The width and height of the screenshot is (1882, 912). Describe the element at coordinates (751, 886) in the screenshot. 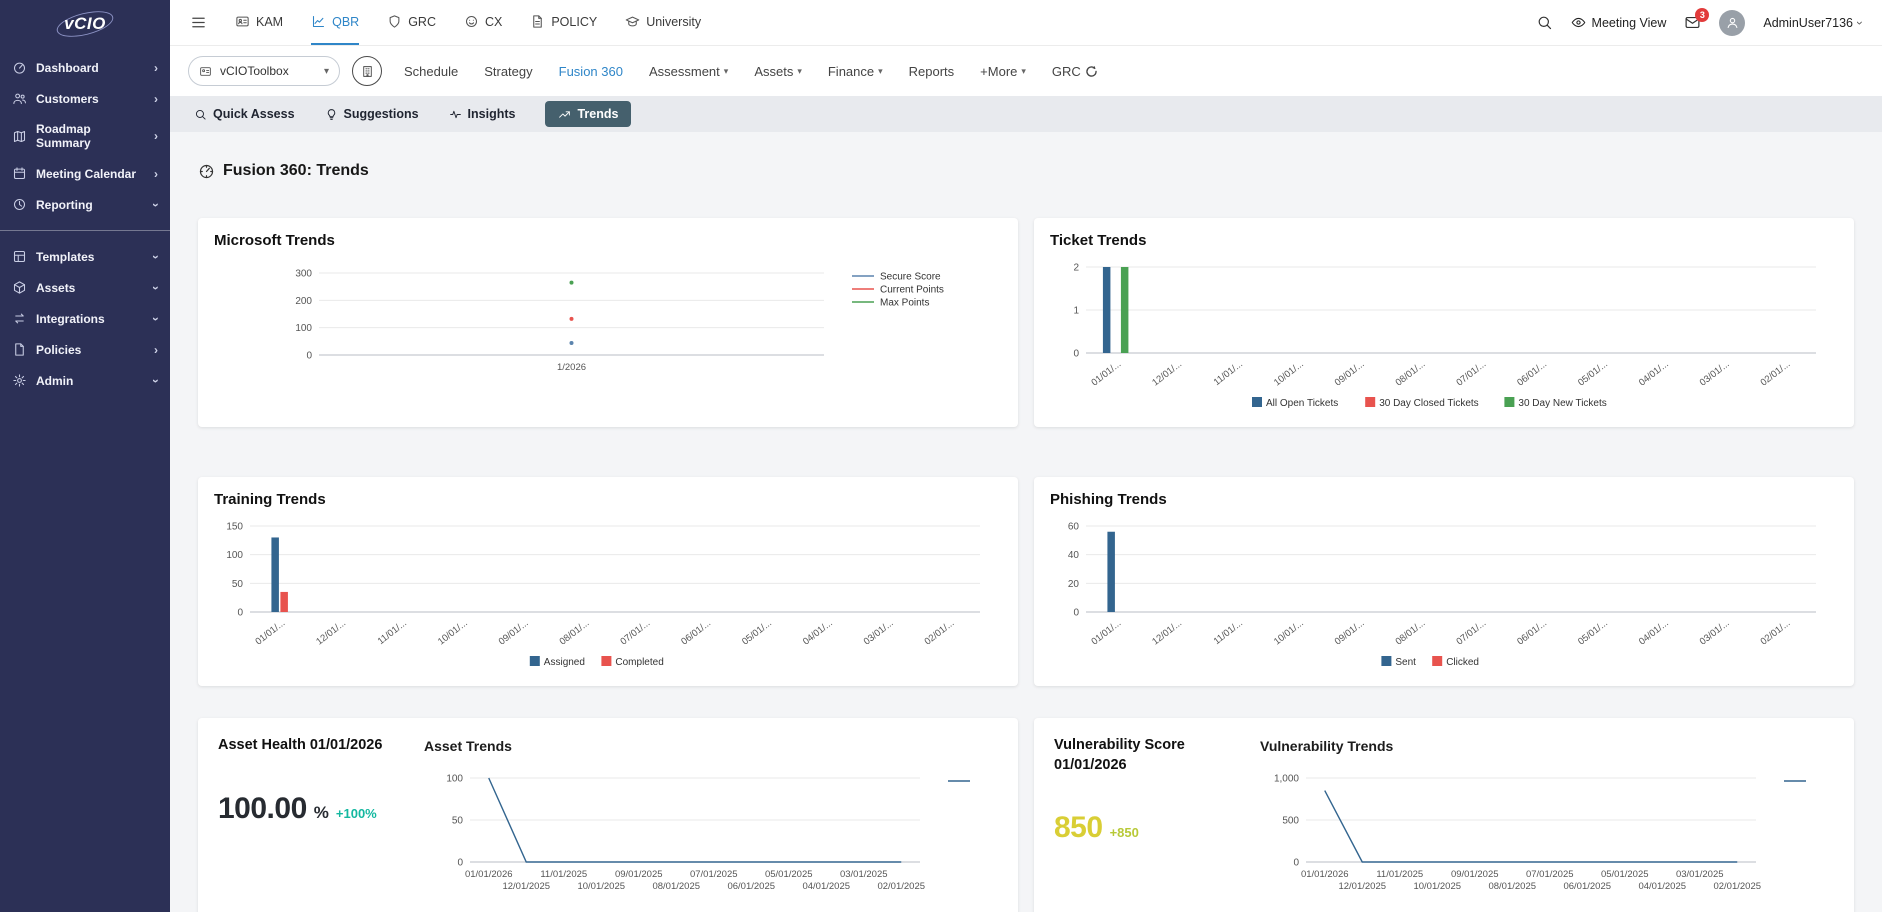

I see `svg-text: 06/01/2025` at that location.